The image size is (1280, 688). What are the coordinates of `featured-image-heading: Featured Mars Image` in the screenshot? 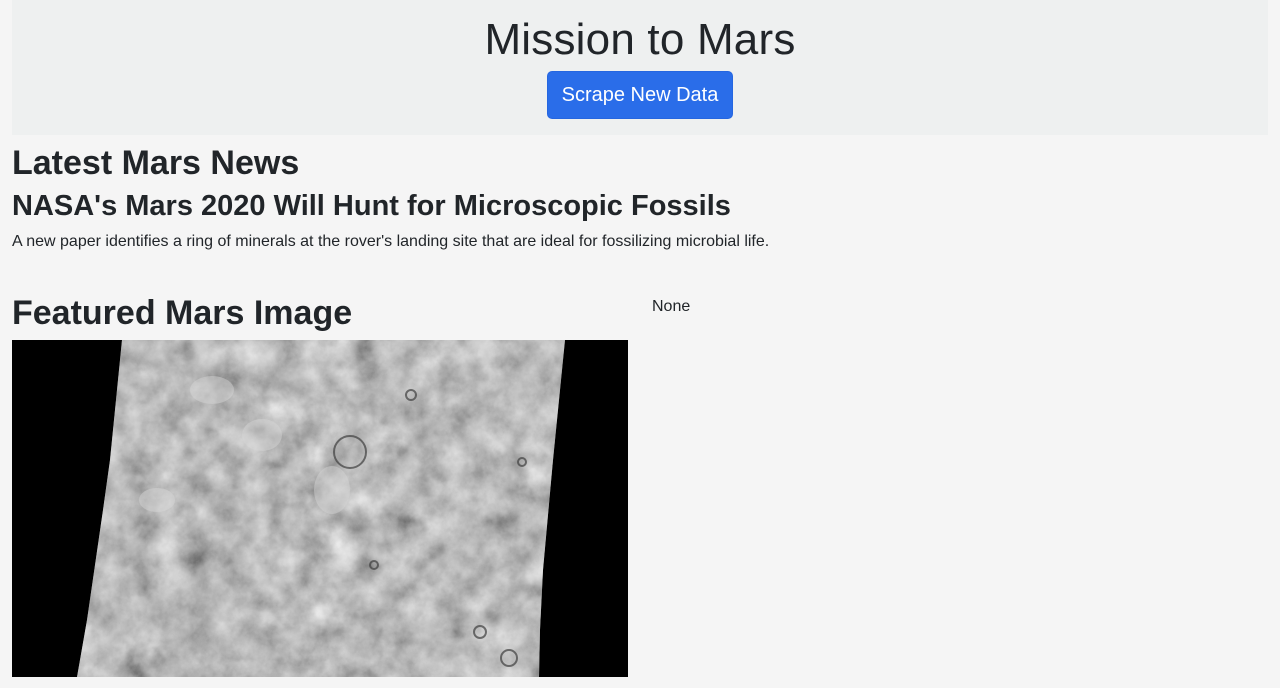 It's located at (182, 313).